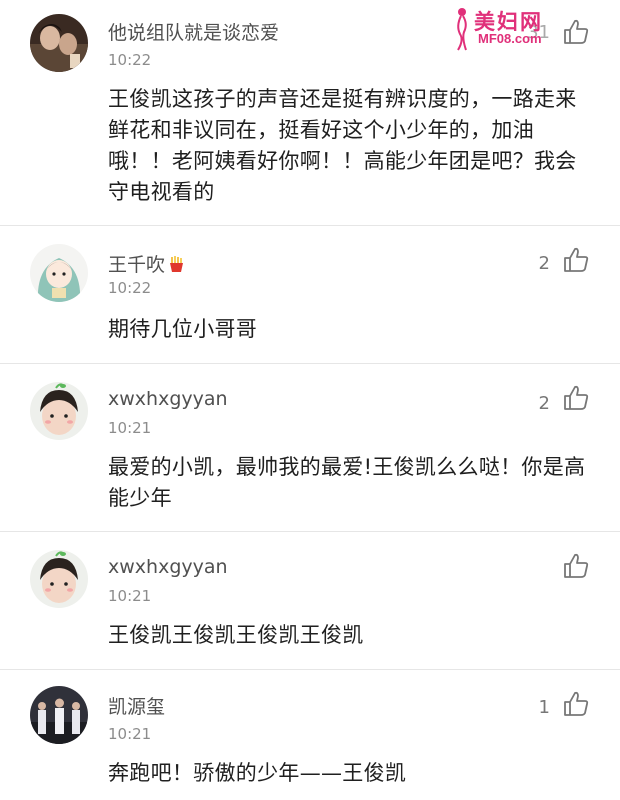 Image resolution: width=620 pixels, height=800 pixels. I want to click on woman-silhouette-icon, so click(462, 29).